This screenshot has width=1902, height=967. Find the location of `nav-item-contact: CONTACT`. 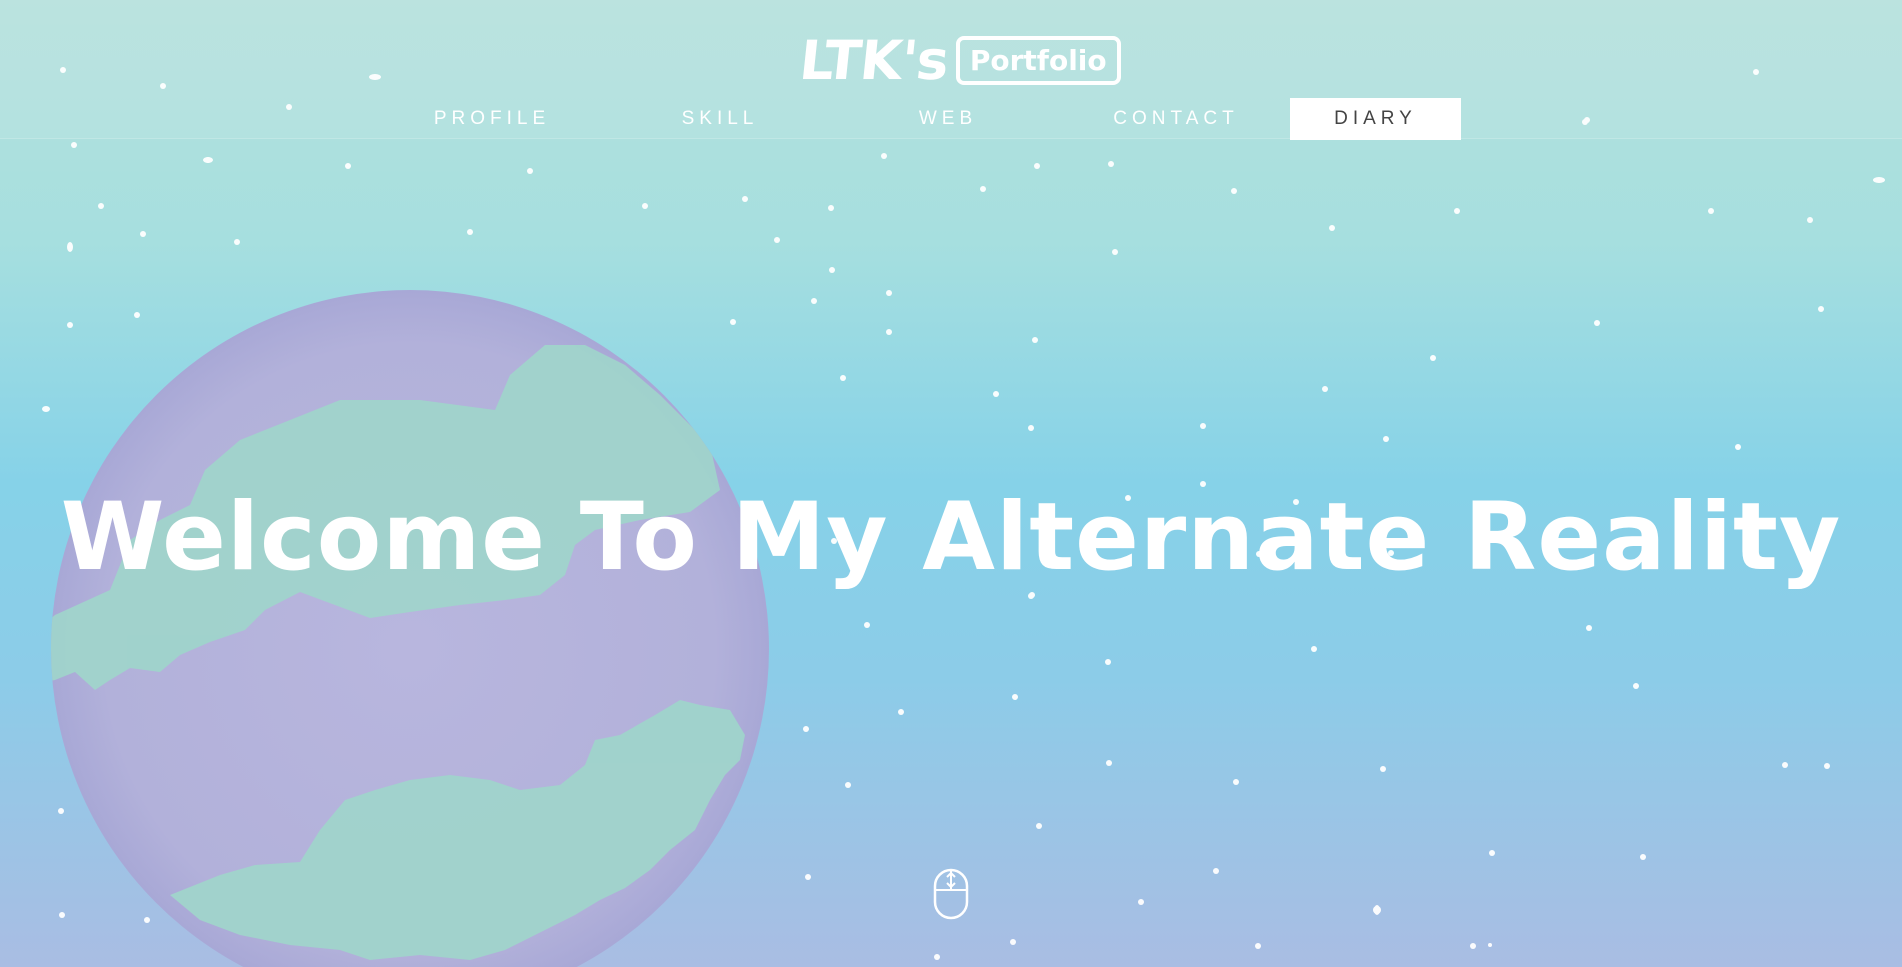

nav-item-contact: CONTACT is located at coordinates (1176, 119).